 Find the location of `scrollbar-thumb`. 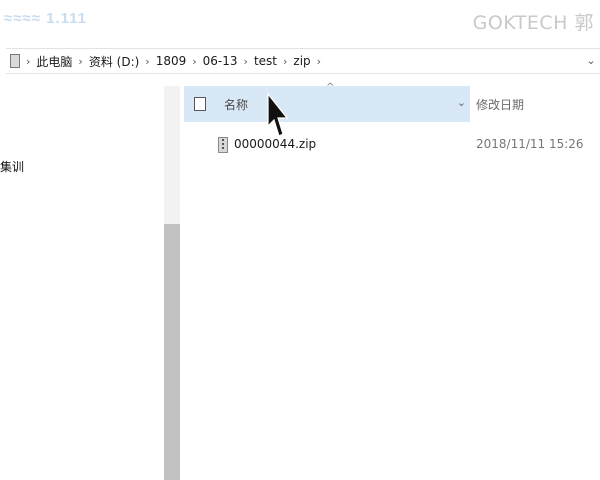

scrollbar-thumb is located at coordinates (172, 352).